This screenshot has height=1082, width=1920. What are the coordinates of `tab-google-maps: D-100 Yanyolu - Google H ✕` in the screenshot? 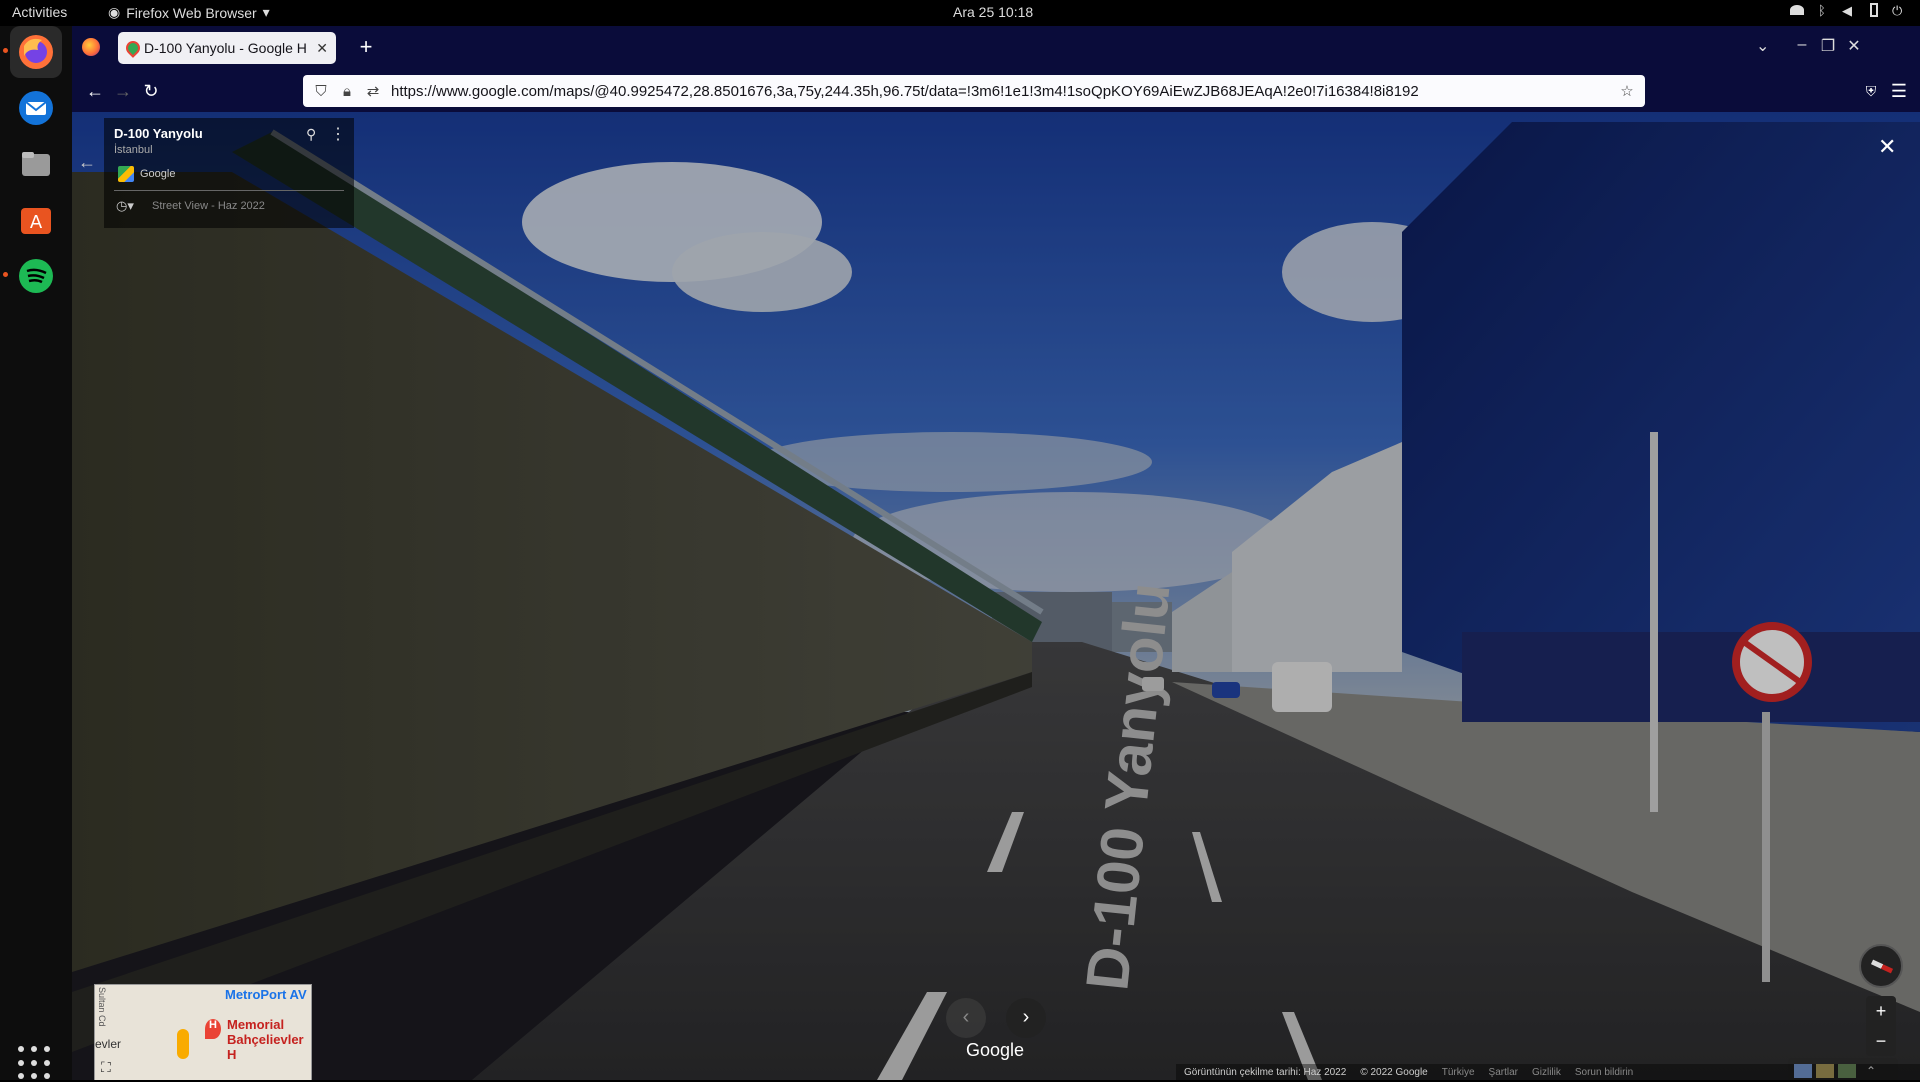 It's located at (227, 48).